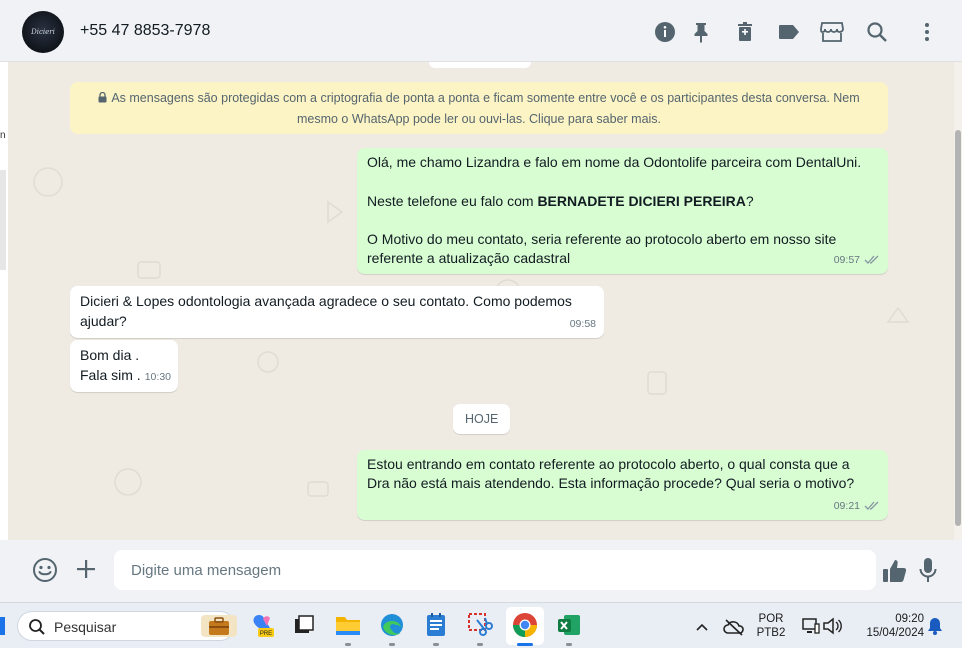 This screenshot has width=962, height=648. What do you see at coordinates (927, 32) in the screenshot?
I see `more-icon` at bounding box center [927, 32].